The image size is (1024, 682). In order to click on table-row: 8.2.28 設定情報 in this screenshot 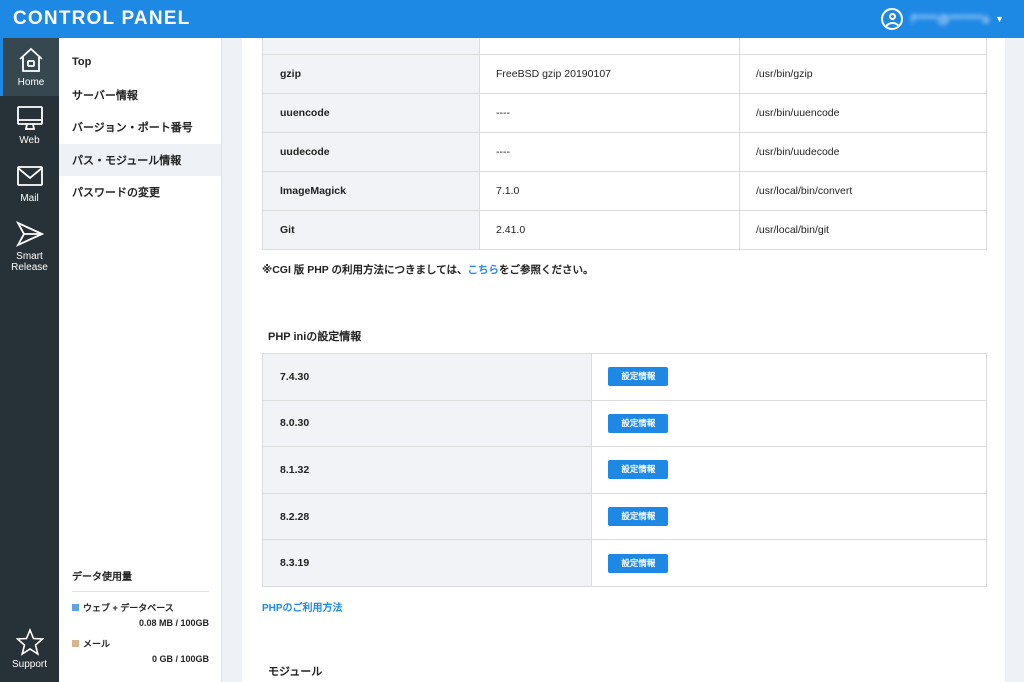, I will do `click(624, 516)`.